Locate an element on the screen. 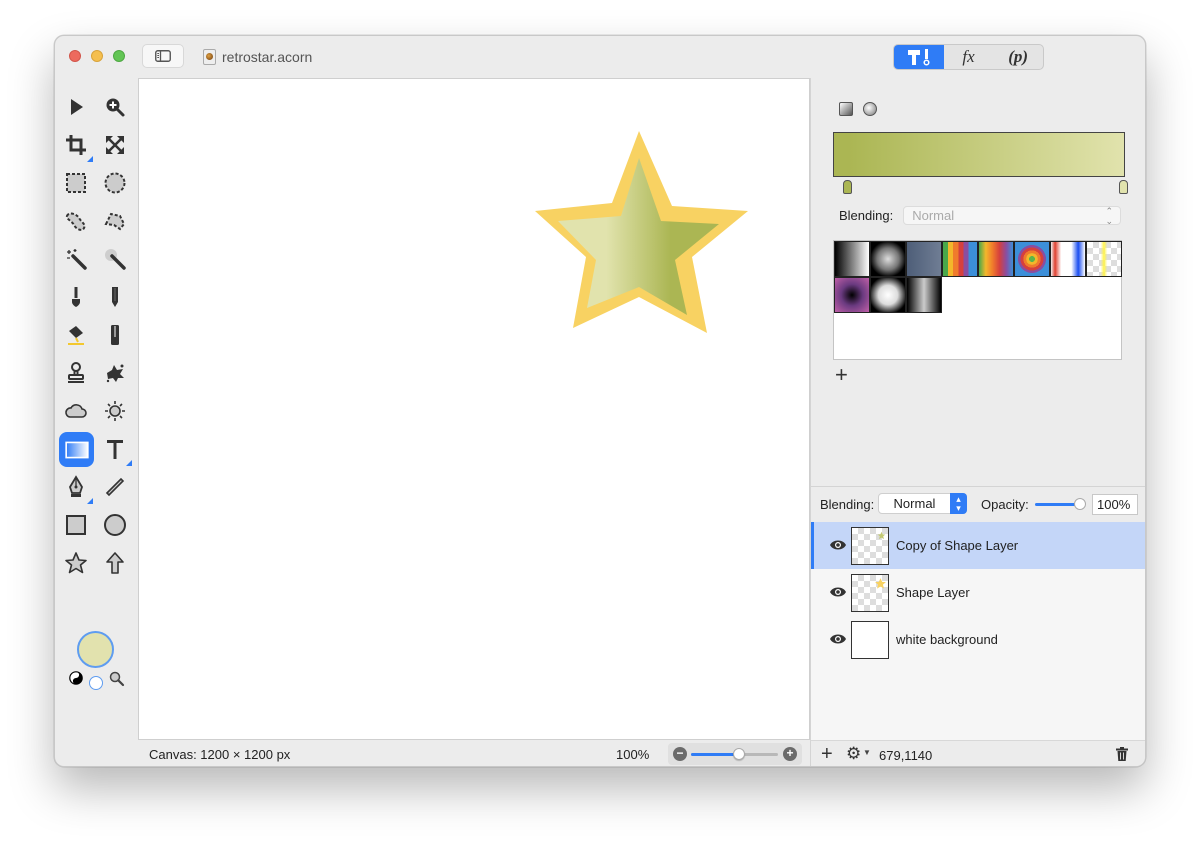  tool-text is located at coordinates (115, 449).